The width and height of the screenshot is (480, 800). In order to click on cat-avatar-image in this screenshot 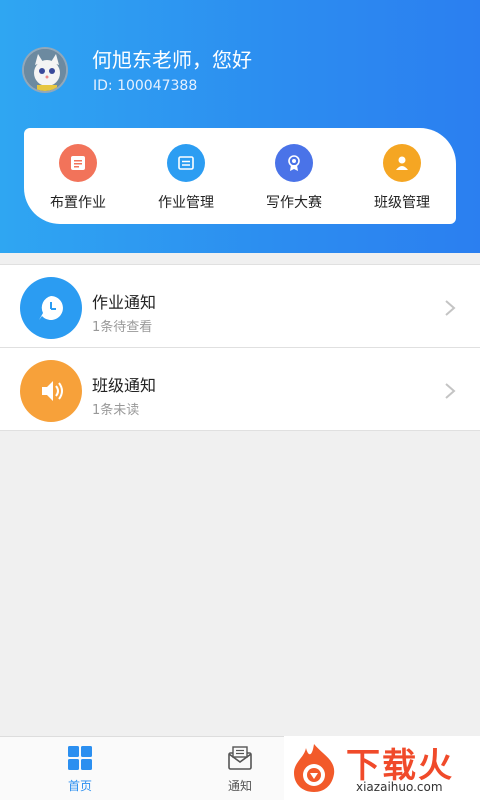, I will do `click(45, 70)`.